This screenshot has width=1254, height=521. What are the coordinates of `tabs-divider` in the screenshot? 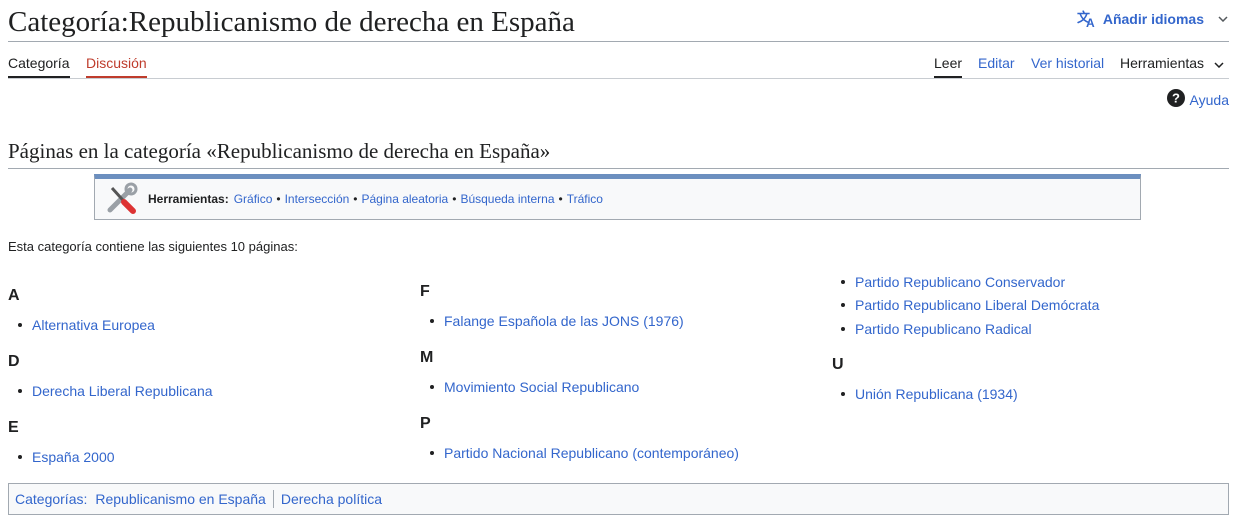 It's located at (618, 78).